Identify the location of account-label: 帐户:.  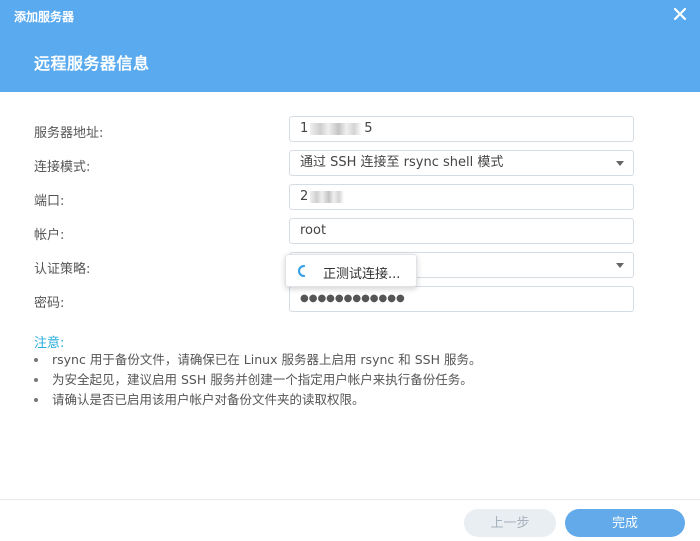
(49, 235).